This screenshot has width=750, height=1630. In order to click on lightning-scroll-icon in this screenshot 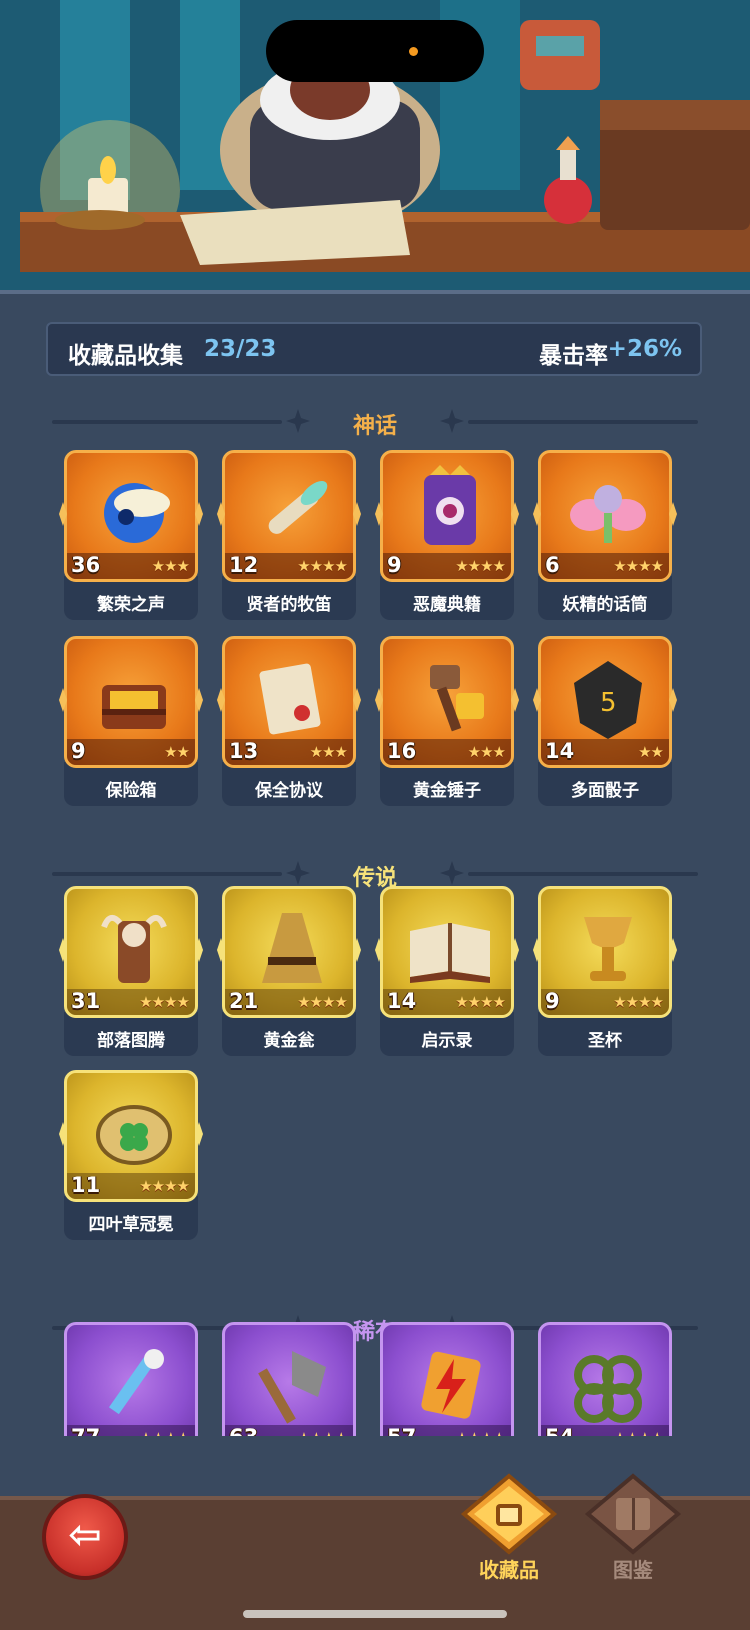, I will do `click(451, 1385)`.